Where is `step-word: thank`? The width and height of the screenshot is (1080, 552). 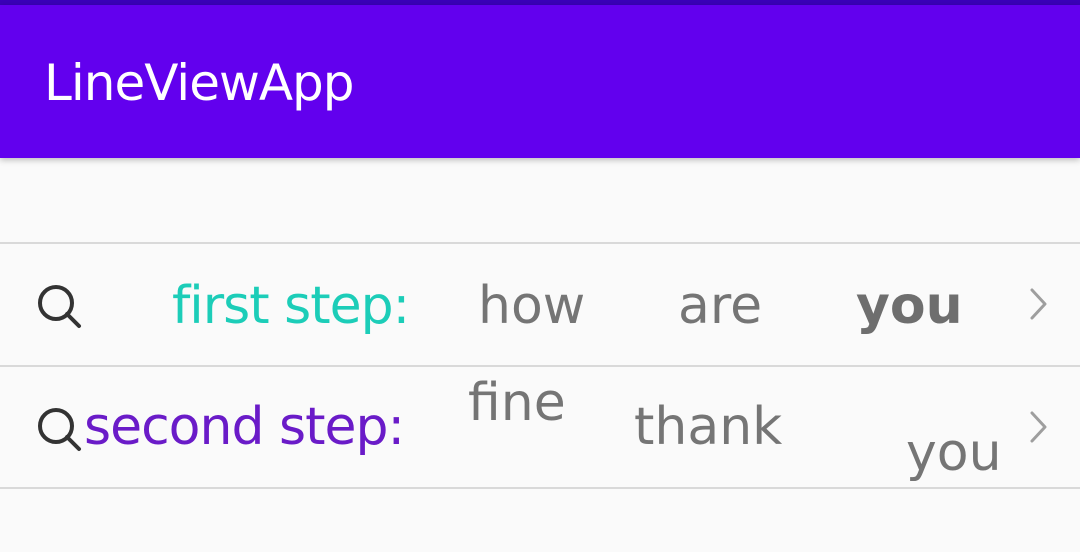 step-word: thank is located at coordinates (708, 427).